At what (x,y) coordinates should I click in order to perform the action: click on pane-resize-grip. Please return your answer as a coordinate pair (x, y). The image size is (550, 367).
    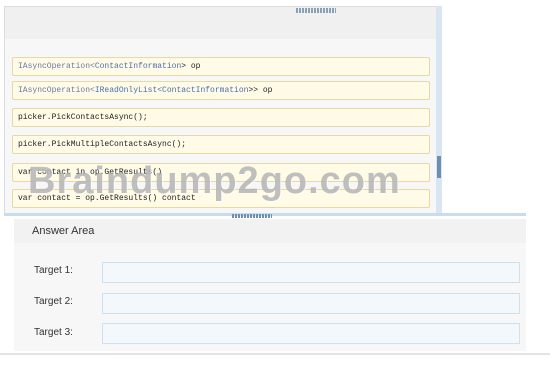
    Looking at the image, I should click on (316, 10).